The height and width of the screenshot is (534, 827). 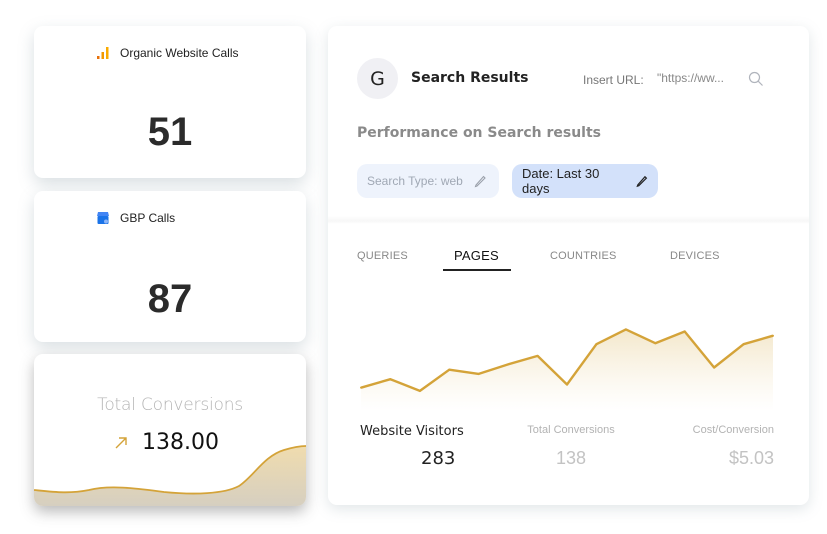 What do you see at coordinates (382, 256) in the screenshot?
I see `tab-queries: QUERIES` at bounding box center [382, 256].